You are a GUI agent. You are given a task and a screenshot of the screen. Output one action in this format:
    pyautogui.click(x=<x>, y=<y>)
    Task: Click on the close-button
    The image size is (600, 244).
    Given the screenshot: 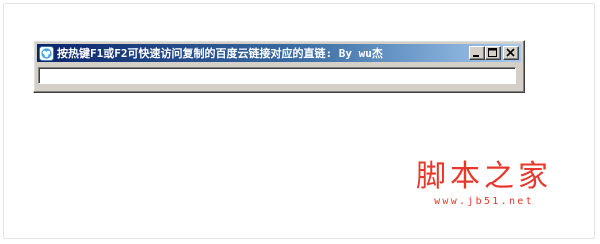 What is the action you would take?
    pyautogui.click(x=511, y=53)
    